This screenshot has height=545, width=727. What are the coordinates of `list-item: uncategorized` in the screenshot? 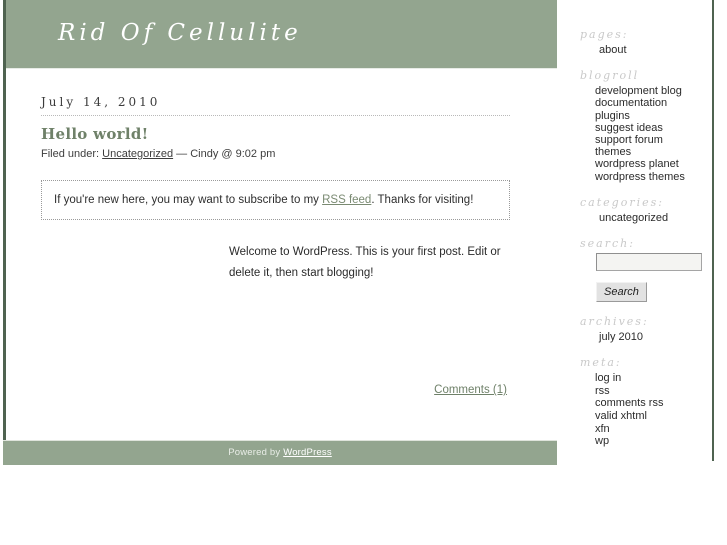 It's located at (655, 218).